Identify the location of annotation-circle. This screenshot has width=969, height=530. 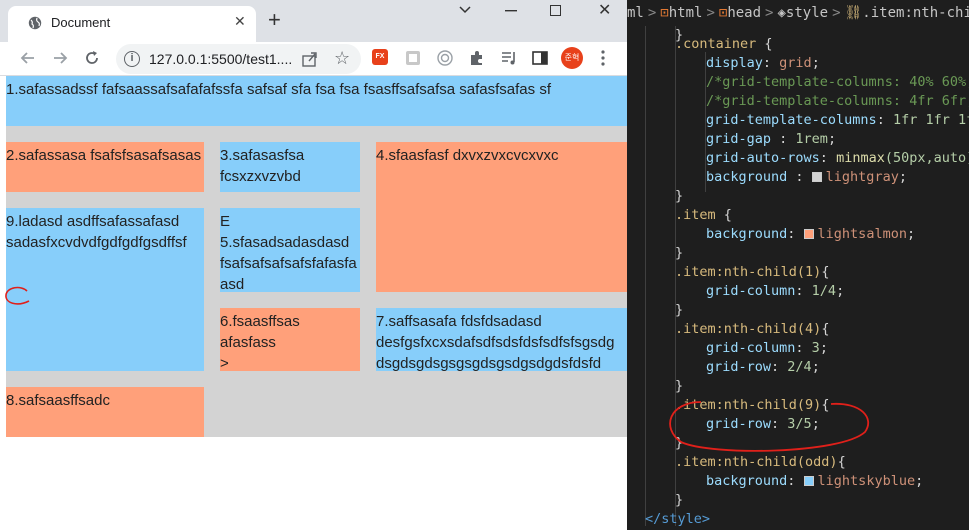
(17, 295).